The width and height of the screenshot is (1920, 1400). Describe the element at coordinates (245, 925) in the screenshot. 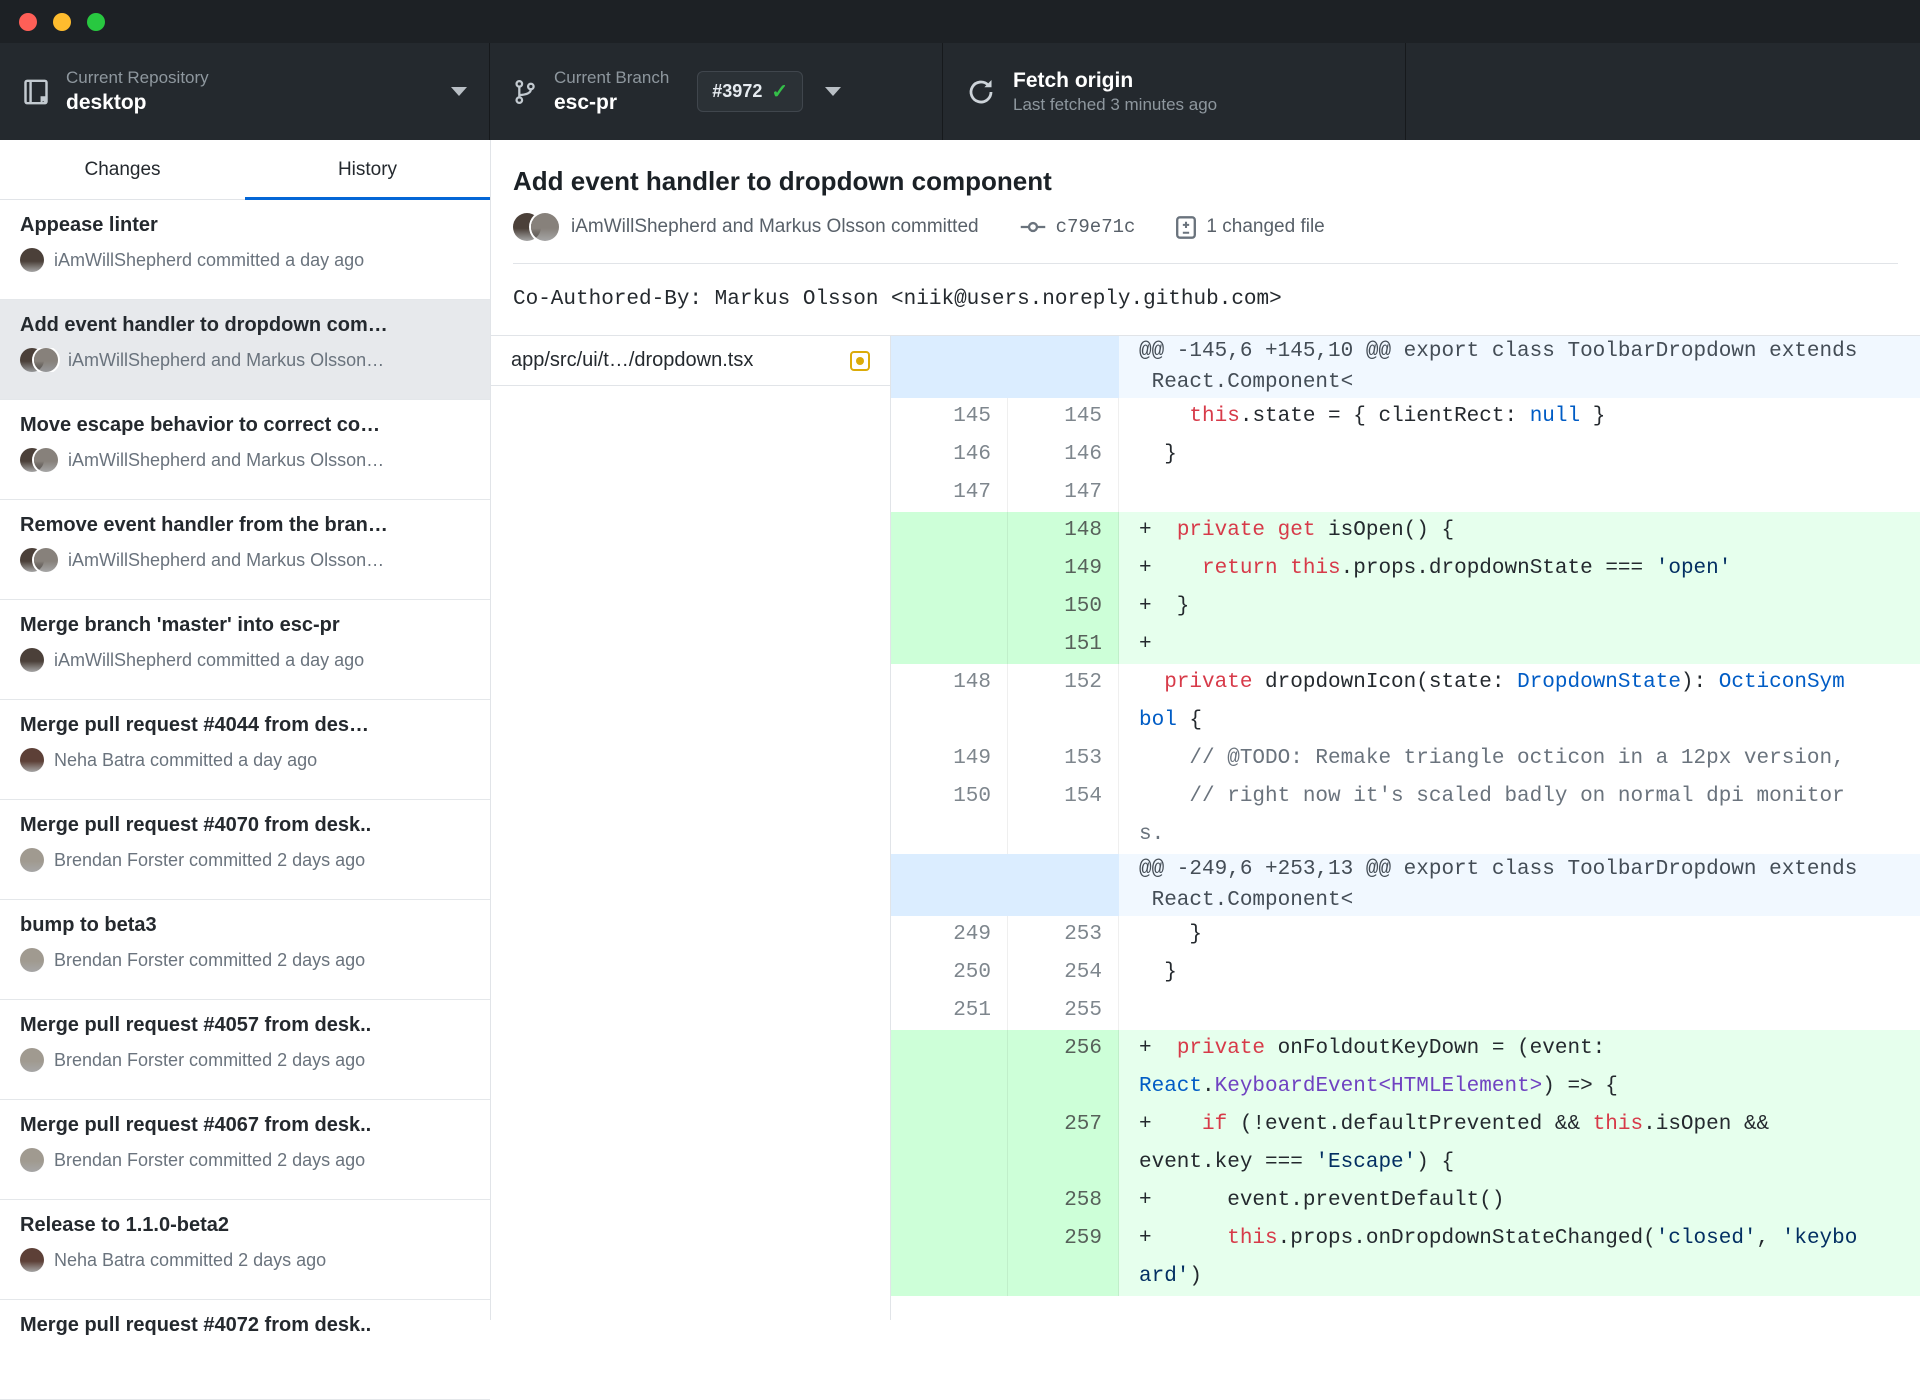

I see `commit-title: bump to beta3` at that location.